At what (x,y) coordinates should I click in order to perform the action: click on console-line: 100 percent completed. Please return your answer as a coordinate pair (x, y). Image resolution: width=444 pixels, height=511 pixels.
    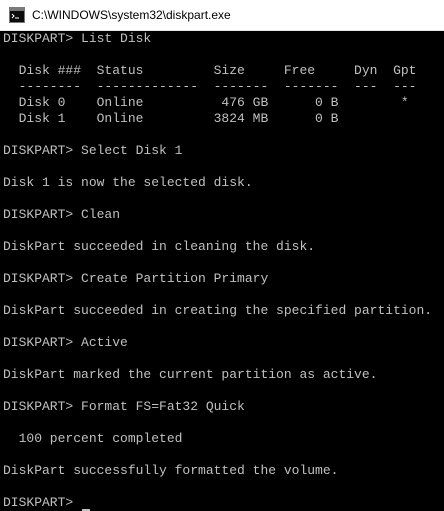
    Looking at the image, I should click on (223, 439).